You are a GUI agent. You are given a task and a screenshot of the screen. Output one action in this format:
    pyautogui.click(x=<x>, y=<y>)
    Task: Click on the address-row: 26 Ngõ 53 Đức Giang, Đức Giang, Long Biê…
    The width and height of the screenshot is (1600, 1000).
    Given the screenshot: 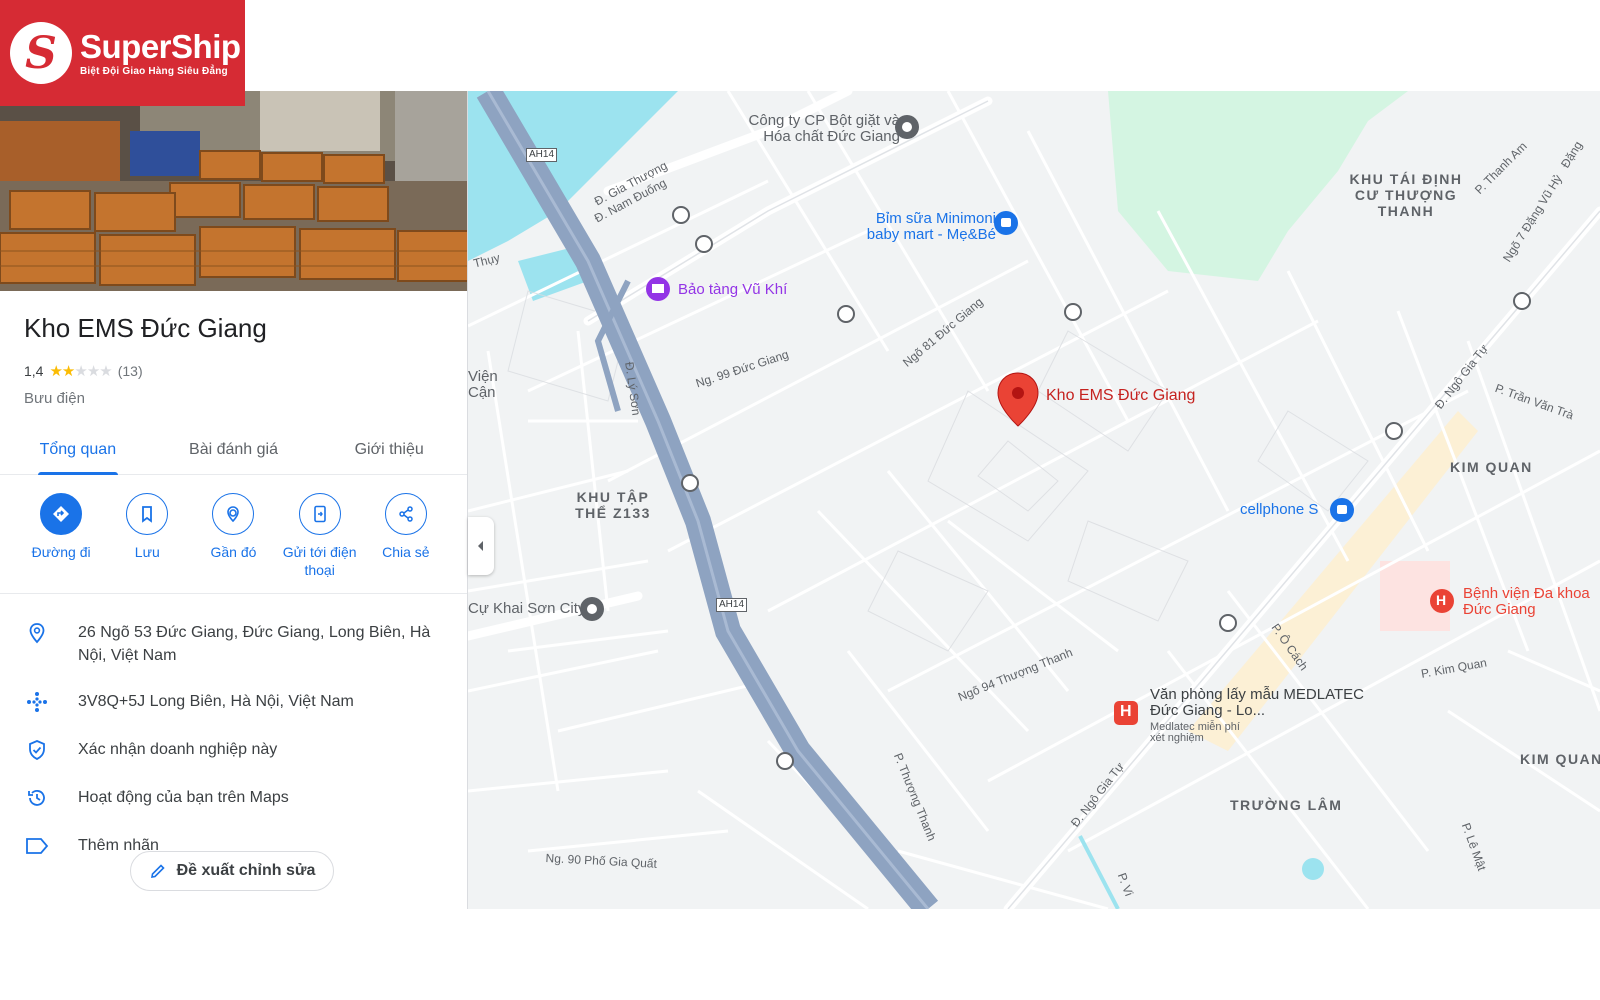 What is the action you would take?
    pyautogui.click(x=233, y=642)
    